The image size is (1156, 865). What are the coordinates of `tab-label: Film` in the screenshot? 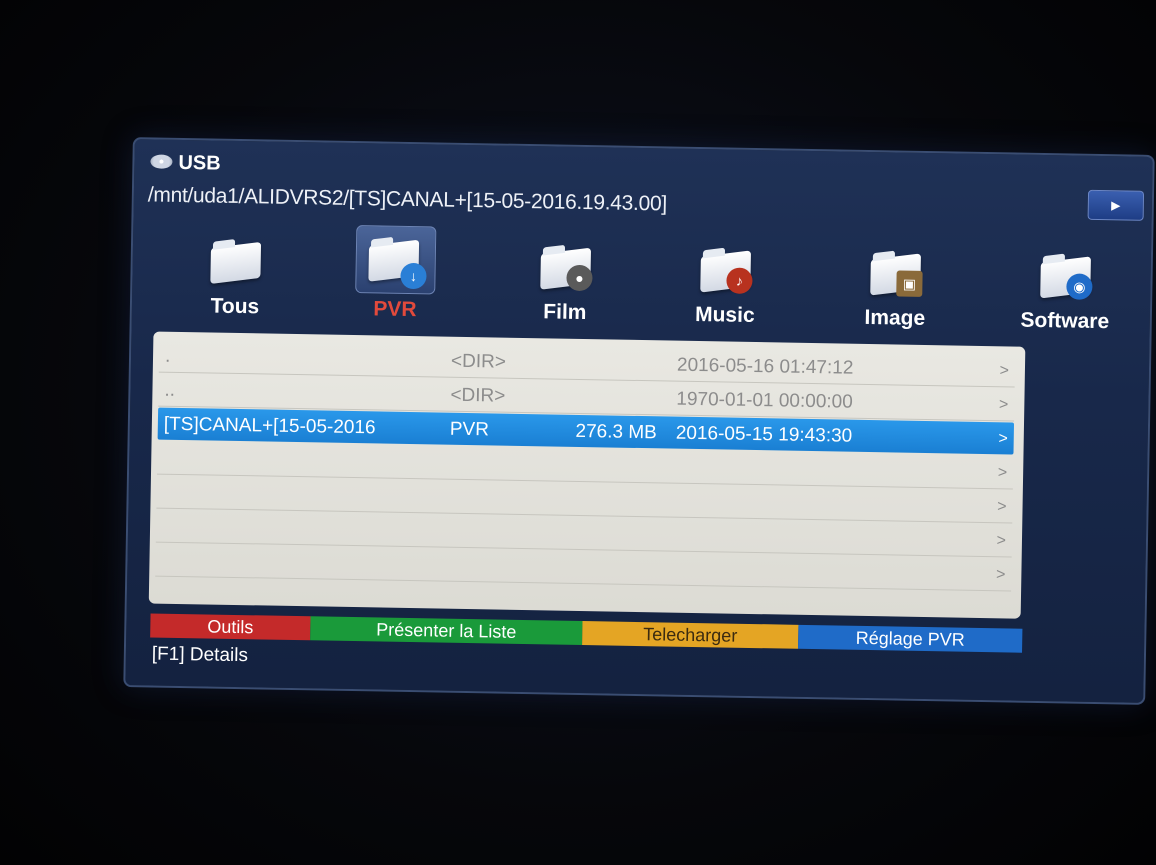 It's located at (565, 312).